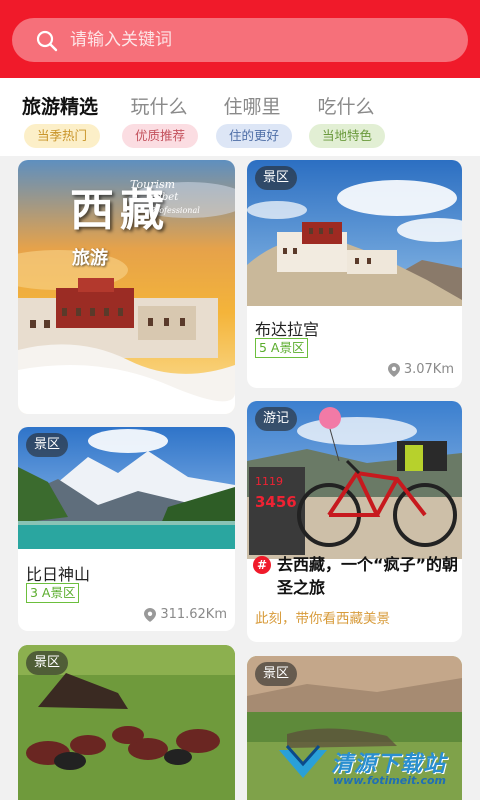 This screenshot has width=480, height=800. Describe the element at coordinates (260, 40) in the screenshot. I see `search-input` at that location.